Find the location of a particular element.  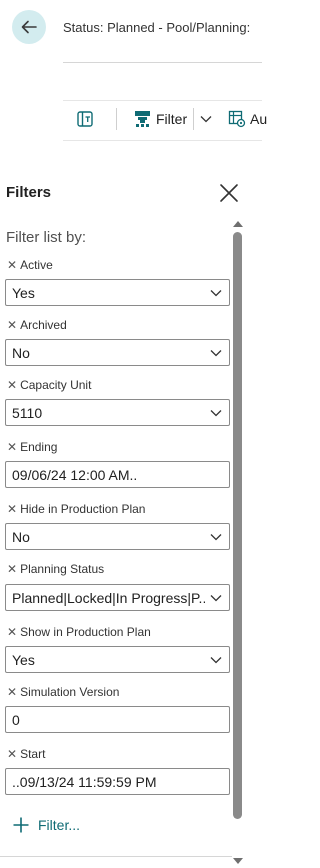

filter-simulation-version-input: 0 is located at coordinates (117, 719).